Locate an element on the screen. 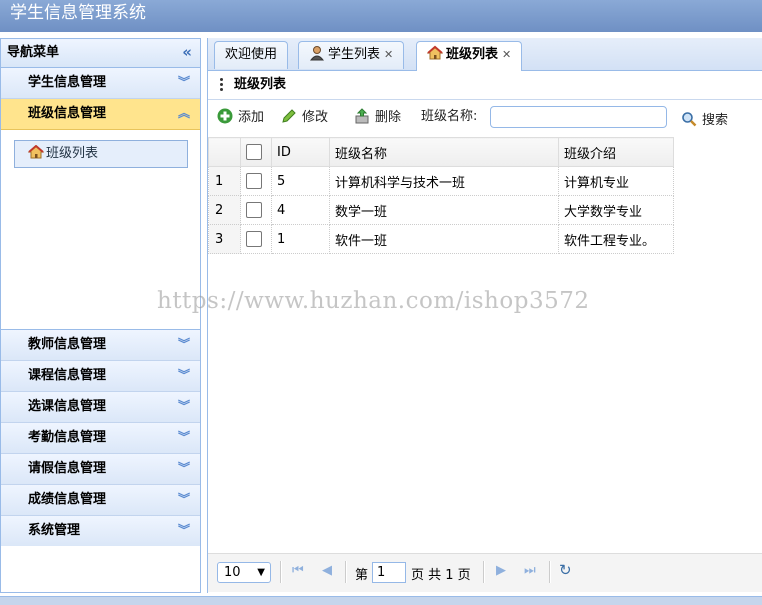  cell-id: 1 is located at coordinates (300, 239).